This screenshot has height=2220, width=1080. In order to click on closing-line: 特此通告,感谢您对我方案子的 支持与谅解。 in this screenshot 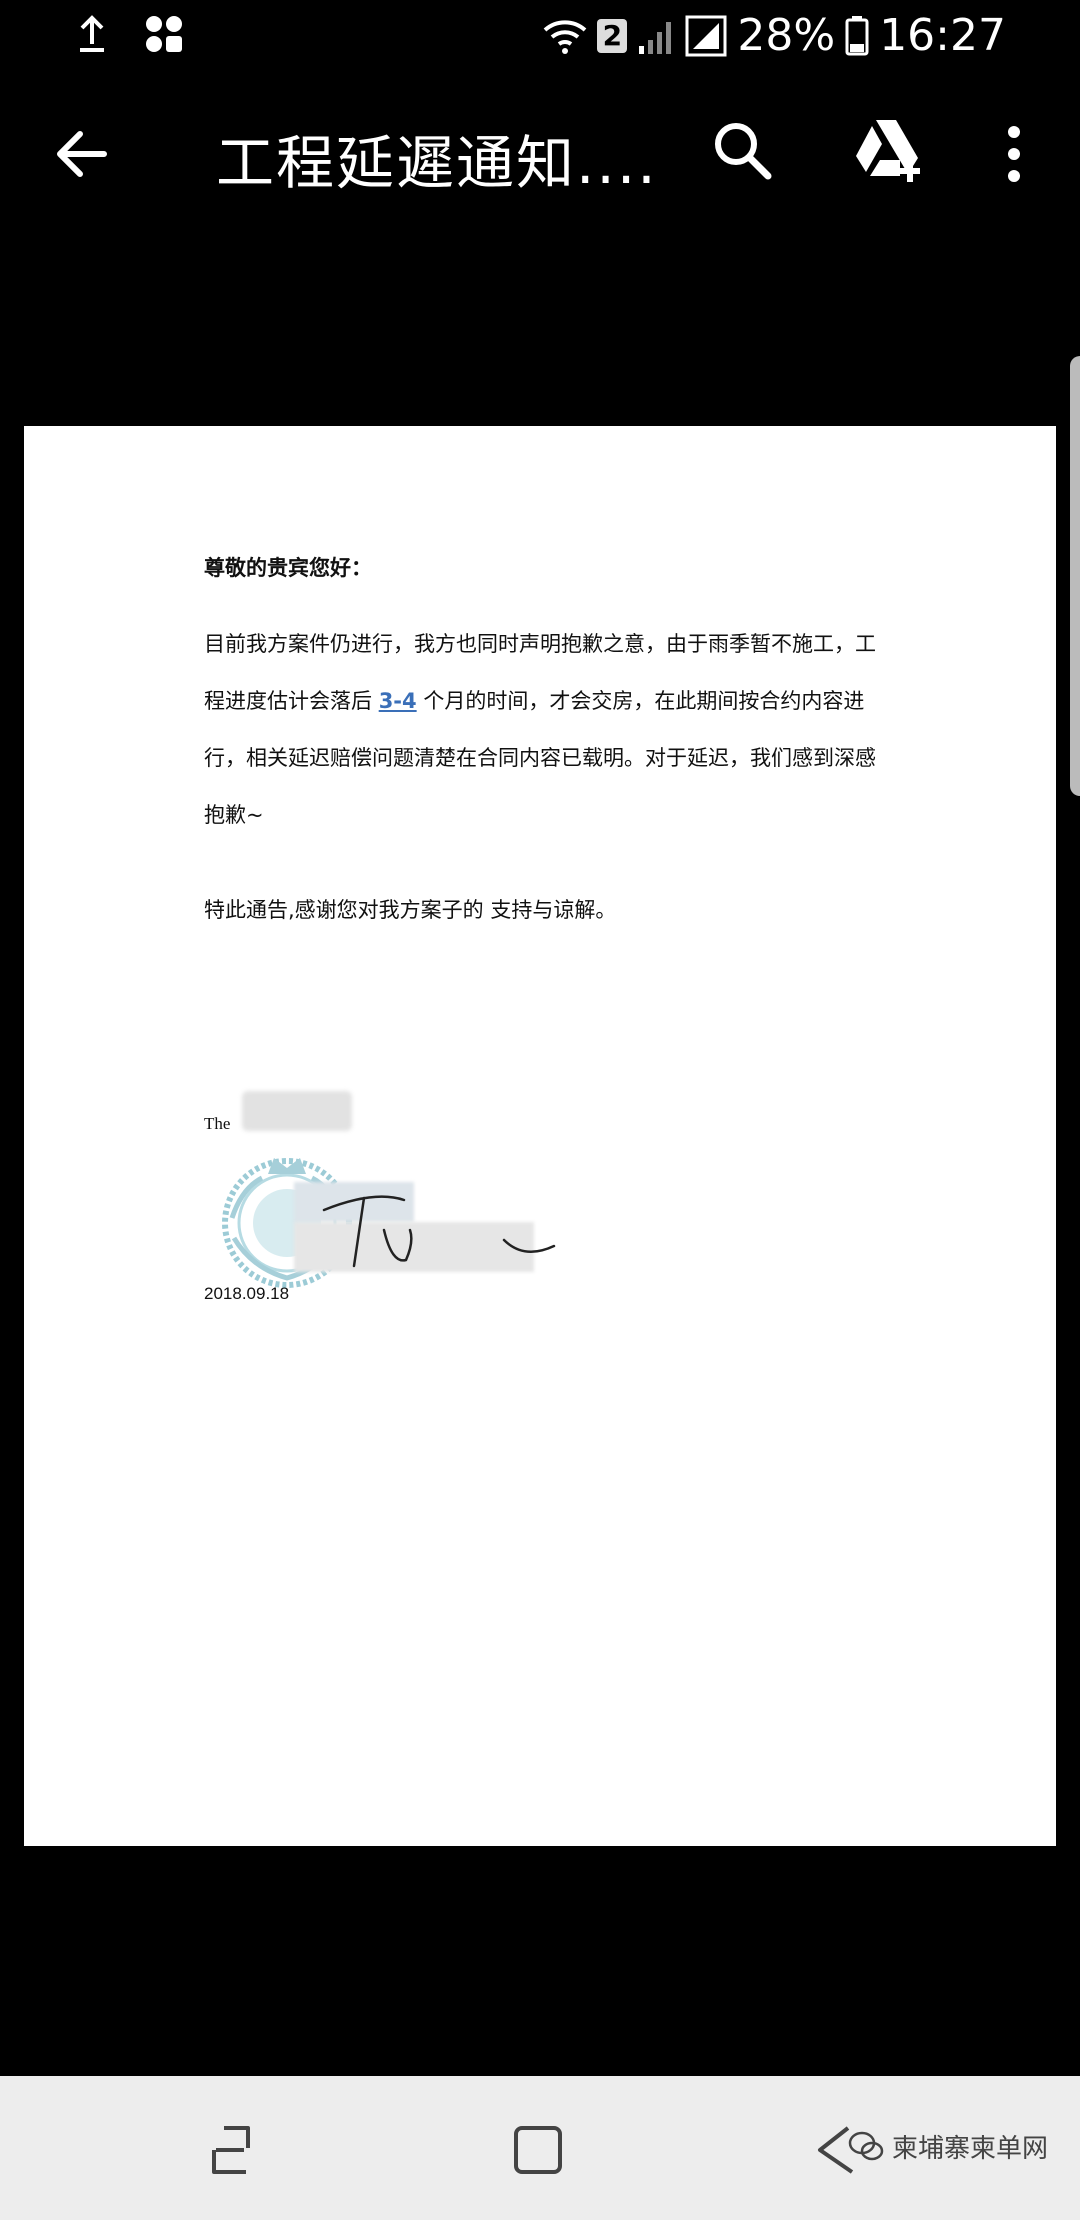, I will do `click(410, 910)`.